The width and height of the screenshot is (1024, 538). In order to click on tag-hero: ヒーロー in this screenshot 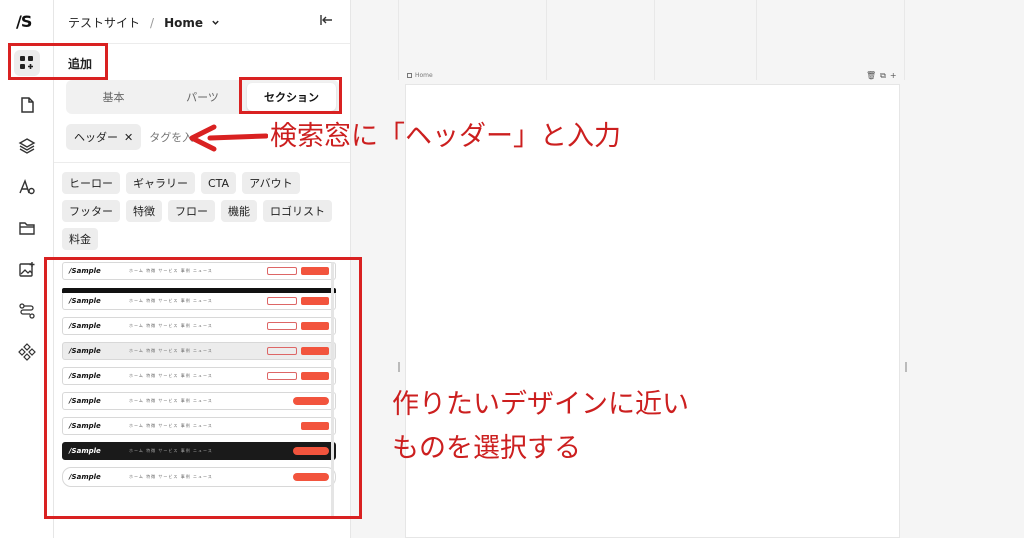, I will do `click(91, 183)`.